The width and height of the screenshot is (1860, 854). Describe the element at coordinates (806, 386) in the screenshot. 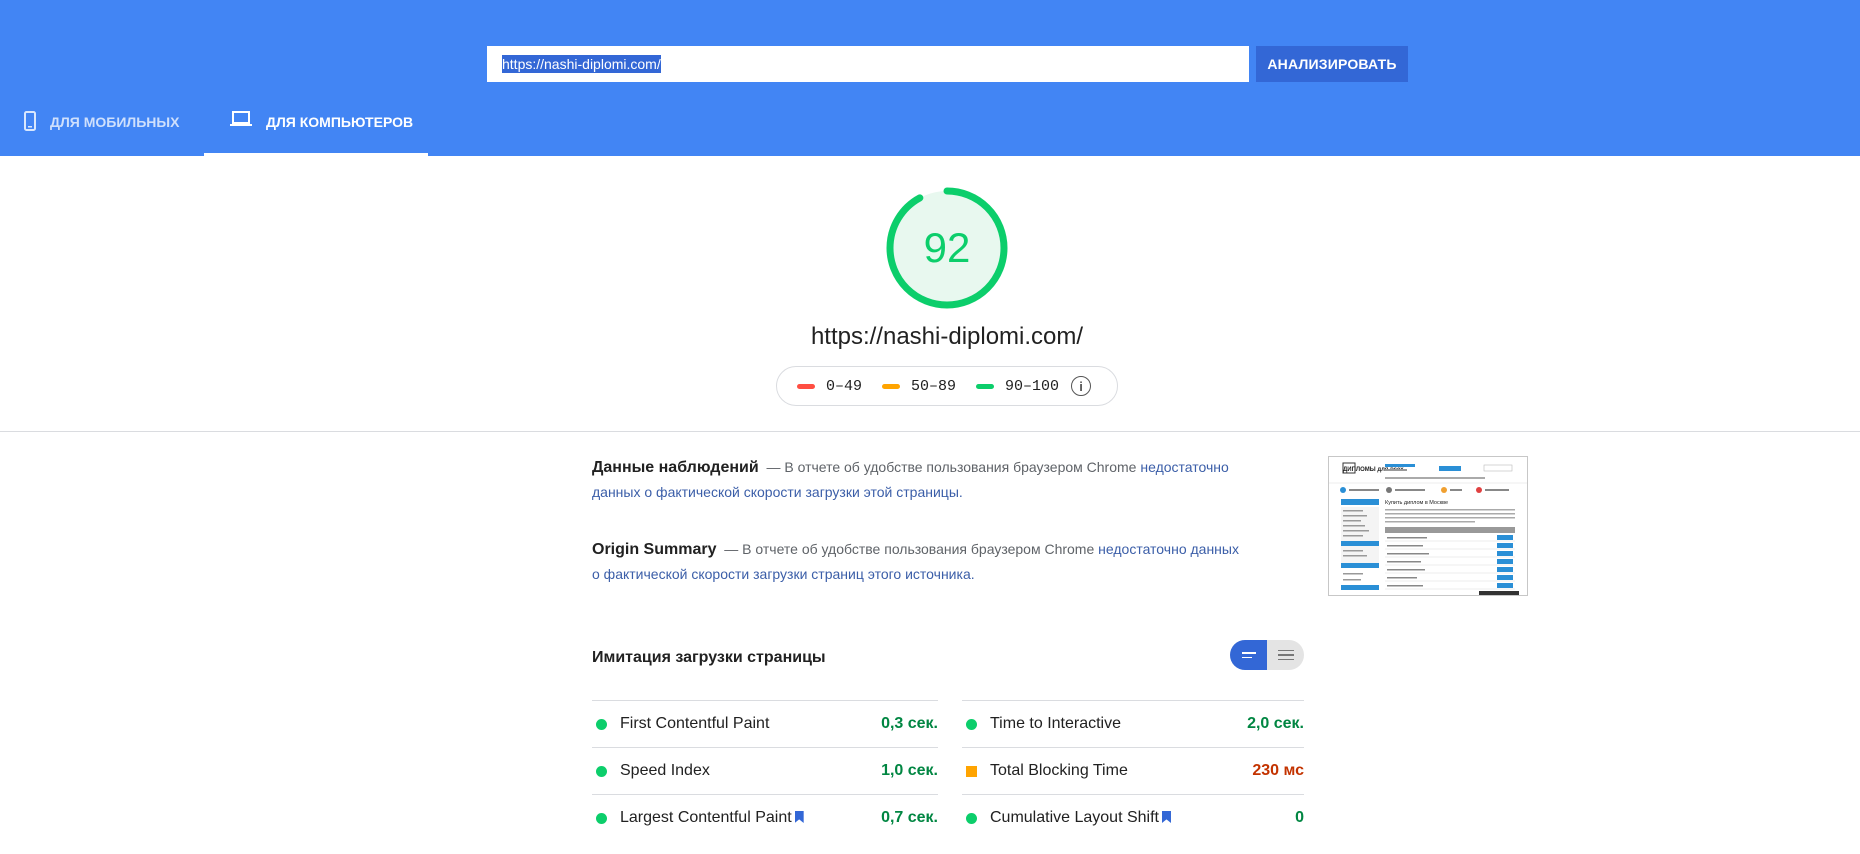

I see `legend-swatch-fail` at that location.